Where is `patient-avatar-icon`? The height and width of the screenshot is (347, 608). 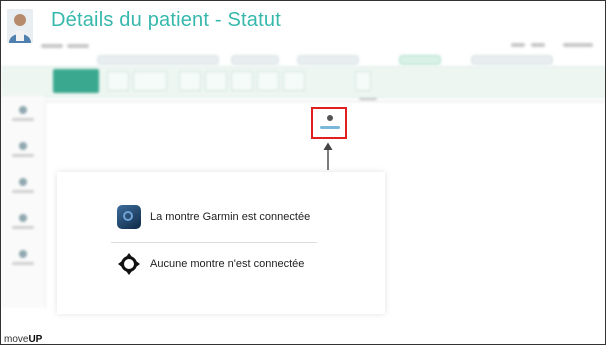
patient-avatar-icon is located at coordinates (20, 26).